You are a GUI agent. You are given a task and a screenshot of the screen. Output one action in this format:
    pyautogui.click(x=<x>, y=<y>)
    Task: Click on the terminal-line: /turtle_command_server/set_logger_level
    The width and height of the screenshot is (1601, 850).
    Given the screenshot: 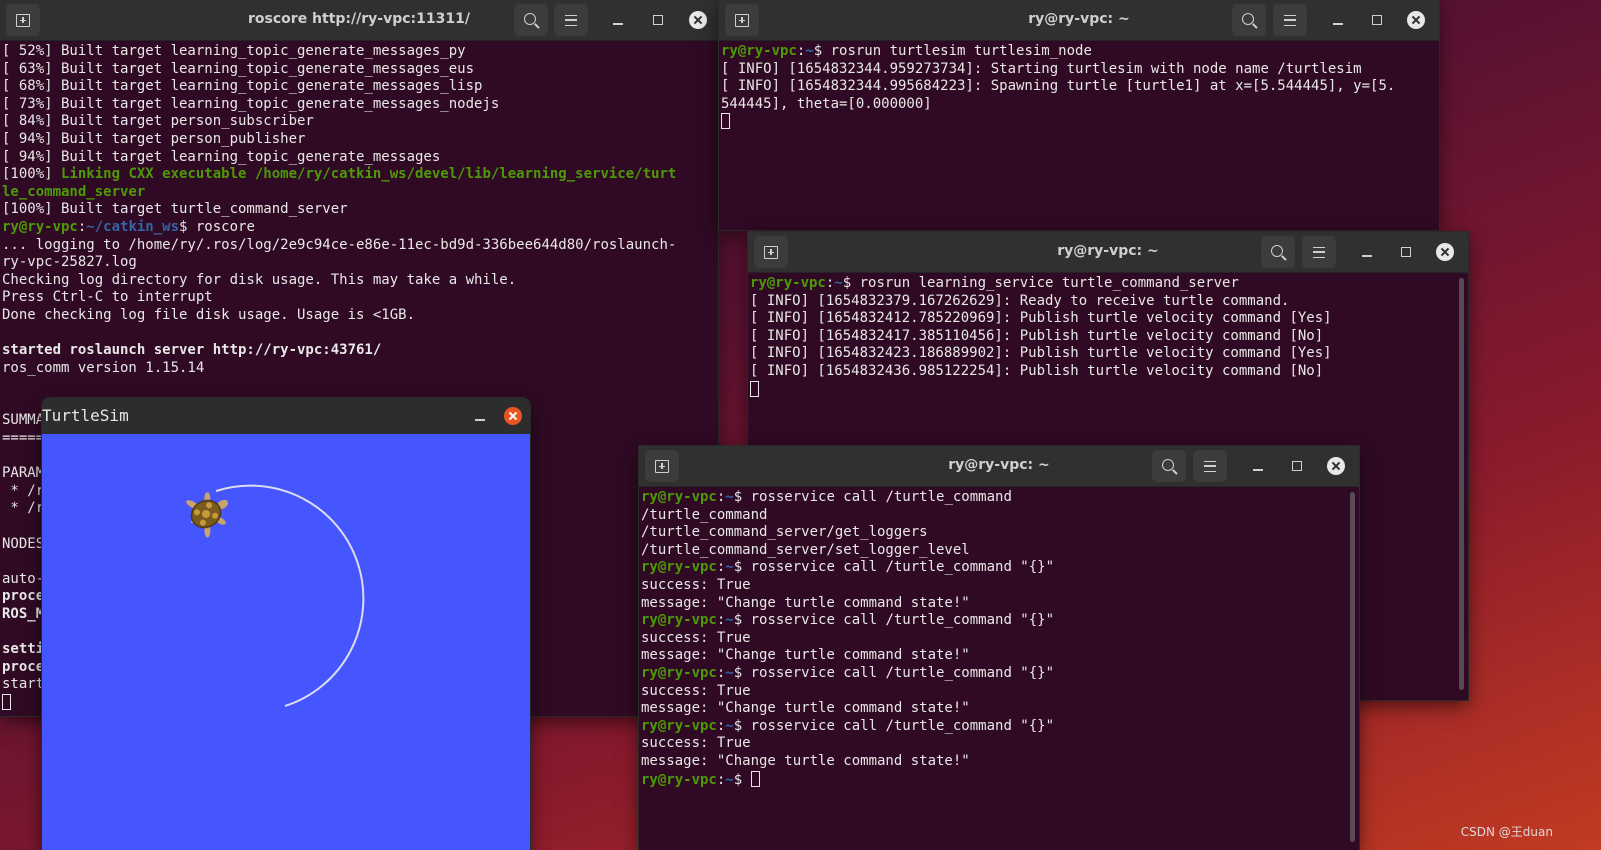 What is the action you would take?
    pyautogui.click(x=999, y=551)
    